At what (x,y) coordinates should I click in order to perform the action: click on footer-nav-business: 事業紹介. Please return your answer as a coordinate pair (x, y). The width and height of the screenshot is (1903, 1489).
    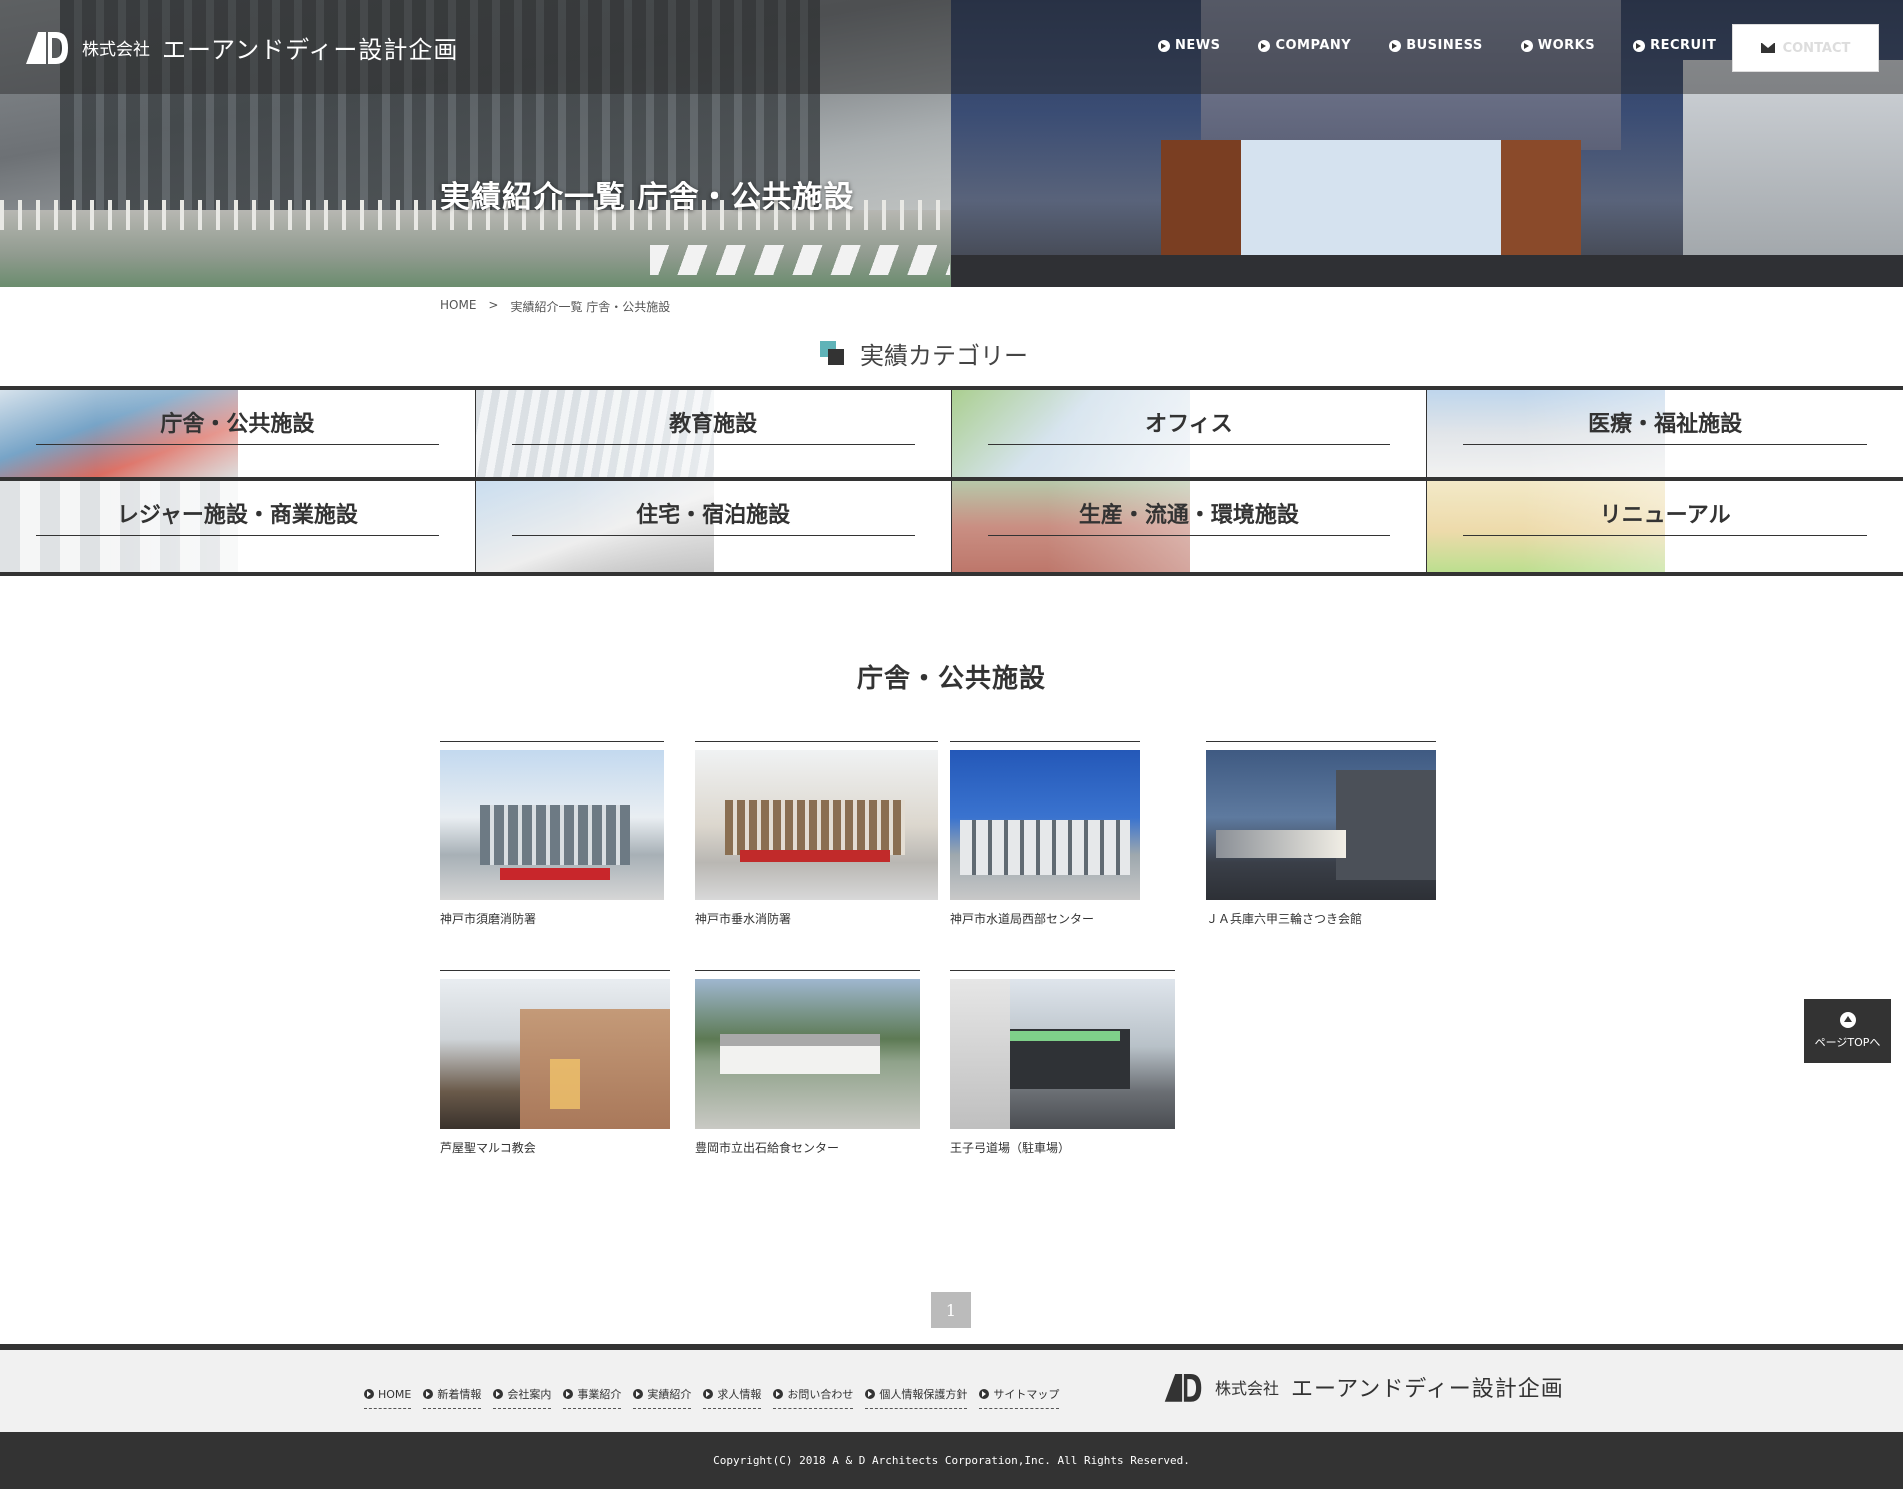
    Looking at the image, I should click on (592, 1397).